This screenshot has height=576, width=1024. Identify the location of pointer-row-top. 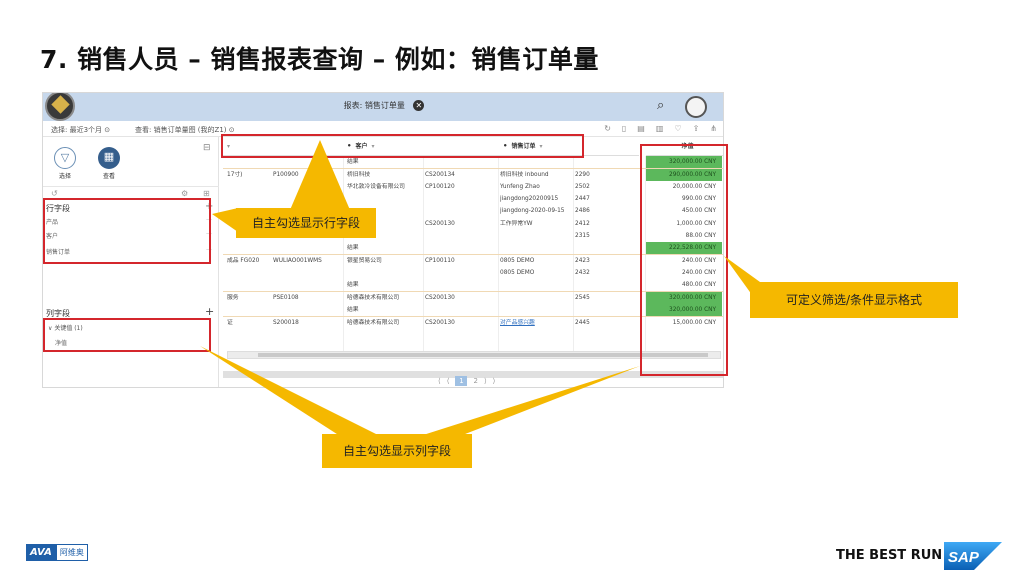
(320, 175).